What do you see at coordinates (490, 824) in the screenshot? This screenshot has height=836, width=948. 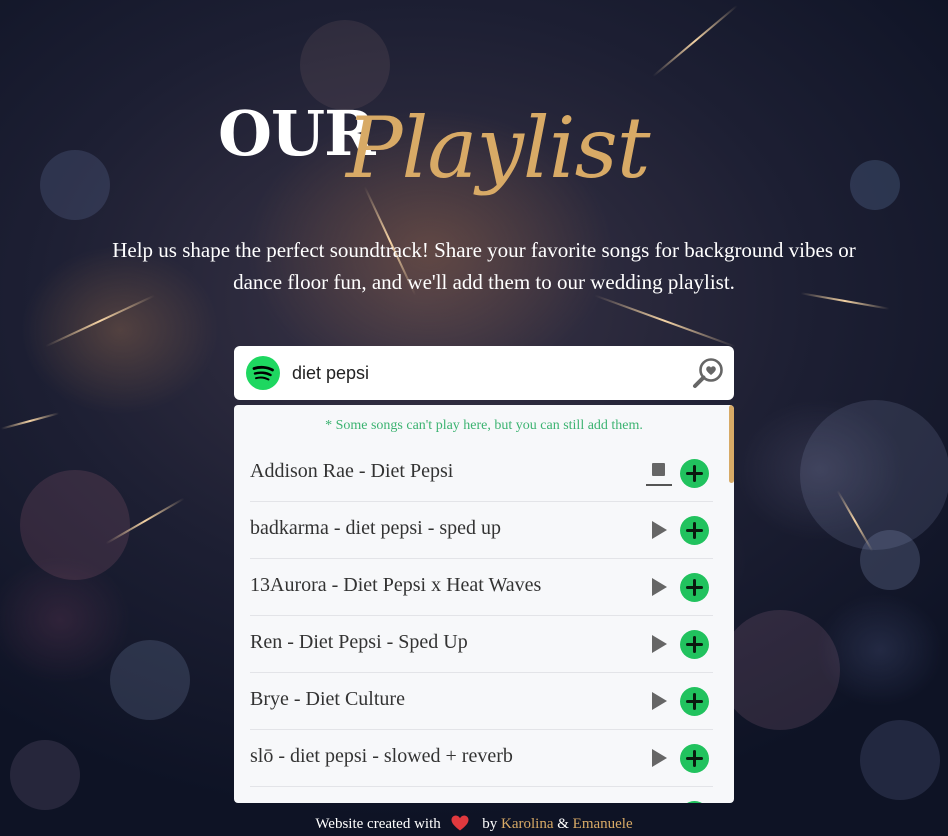 I see `footer-by: by` at bounding box center [490, 824].